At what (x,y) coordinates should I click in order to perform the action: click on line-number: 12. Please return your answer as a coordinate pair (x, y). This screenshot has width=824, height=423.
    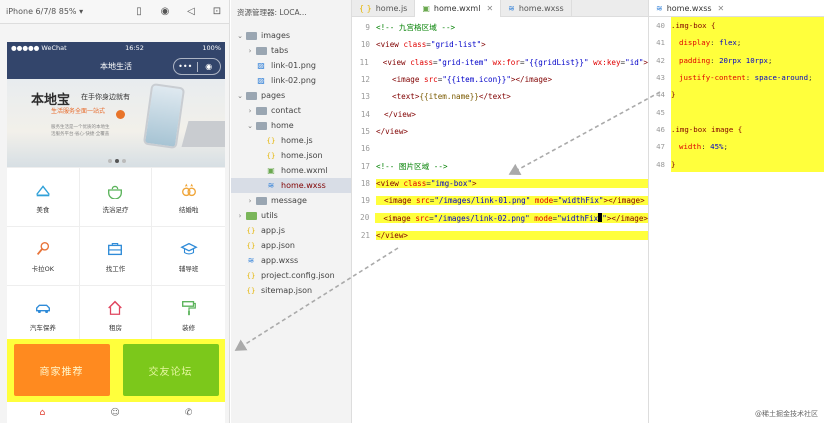
    Looking at the image, I should click on (365, 80).